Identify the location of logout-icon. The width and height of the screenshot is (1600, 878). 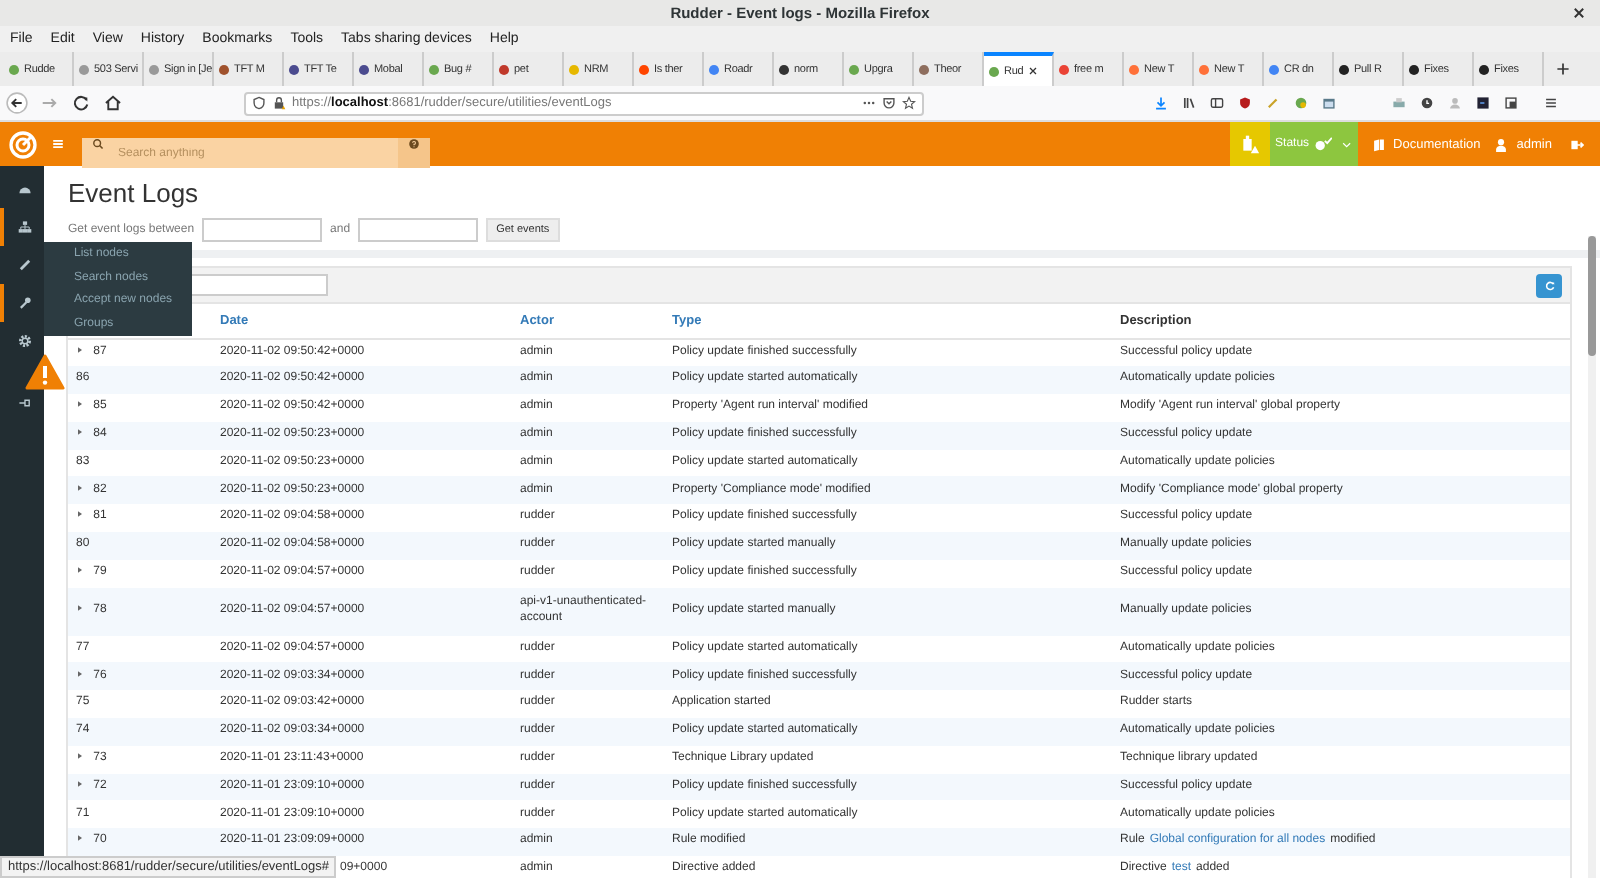
(1577, 144).